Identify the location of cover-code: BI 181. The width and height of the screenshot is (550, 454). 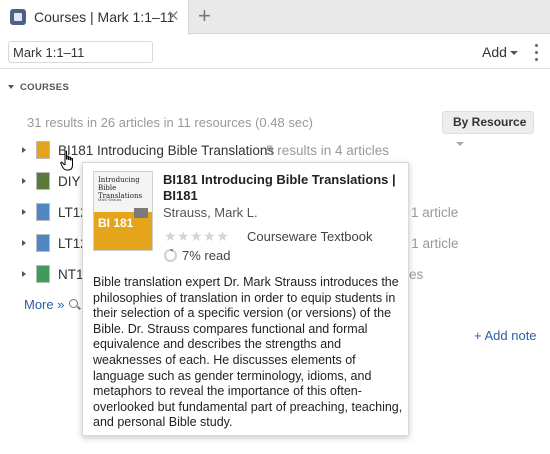
(116, 223).